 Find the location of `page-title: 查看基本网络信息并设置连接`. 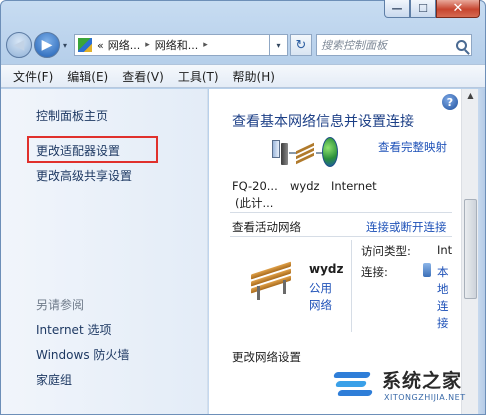

page-title: 查看基本网络信息并设置连接 is located at coordinates (323, 122).